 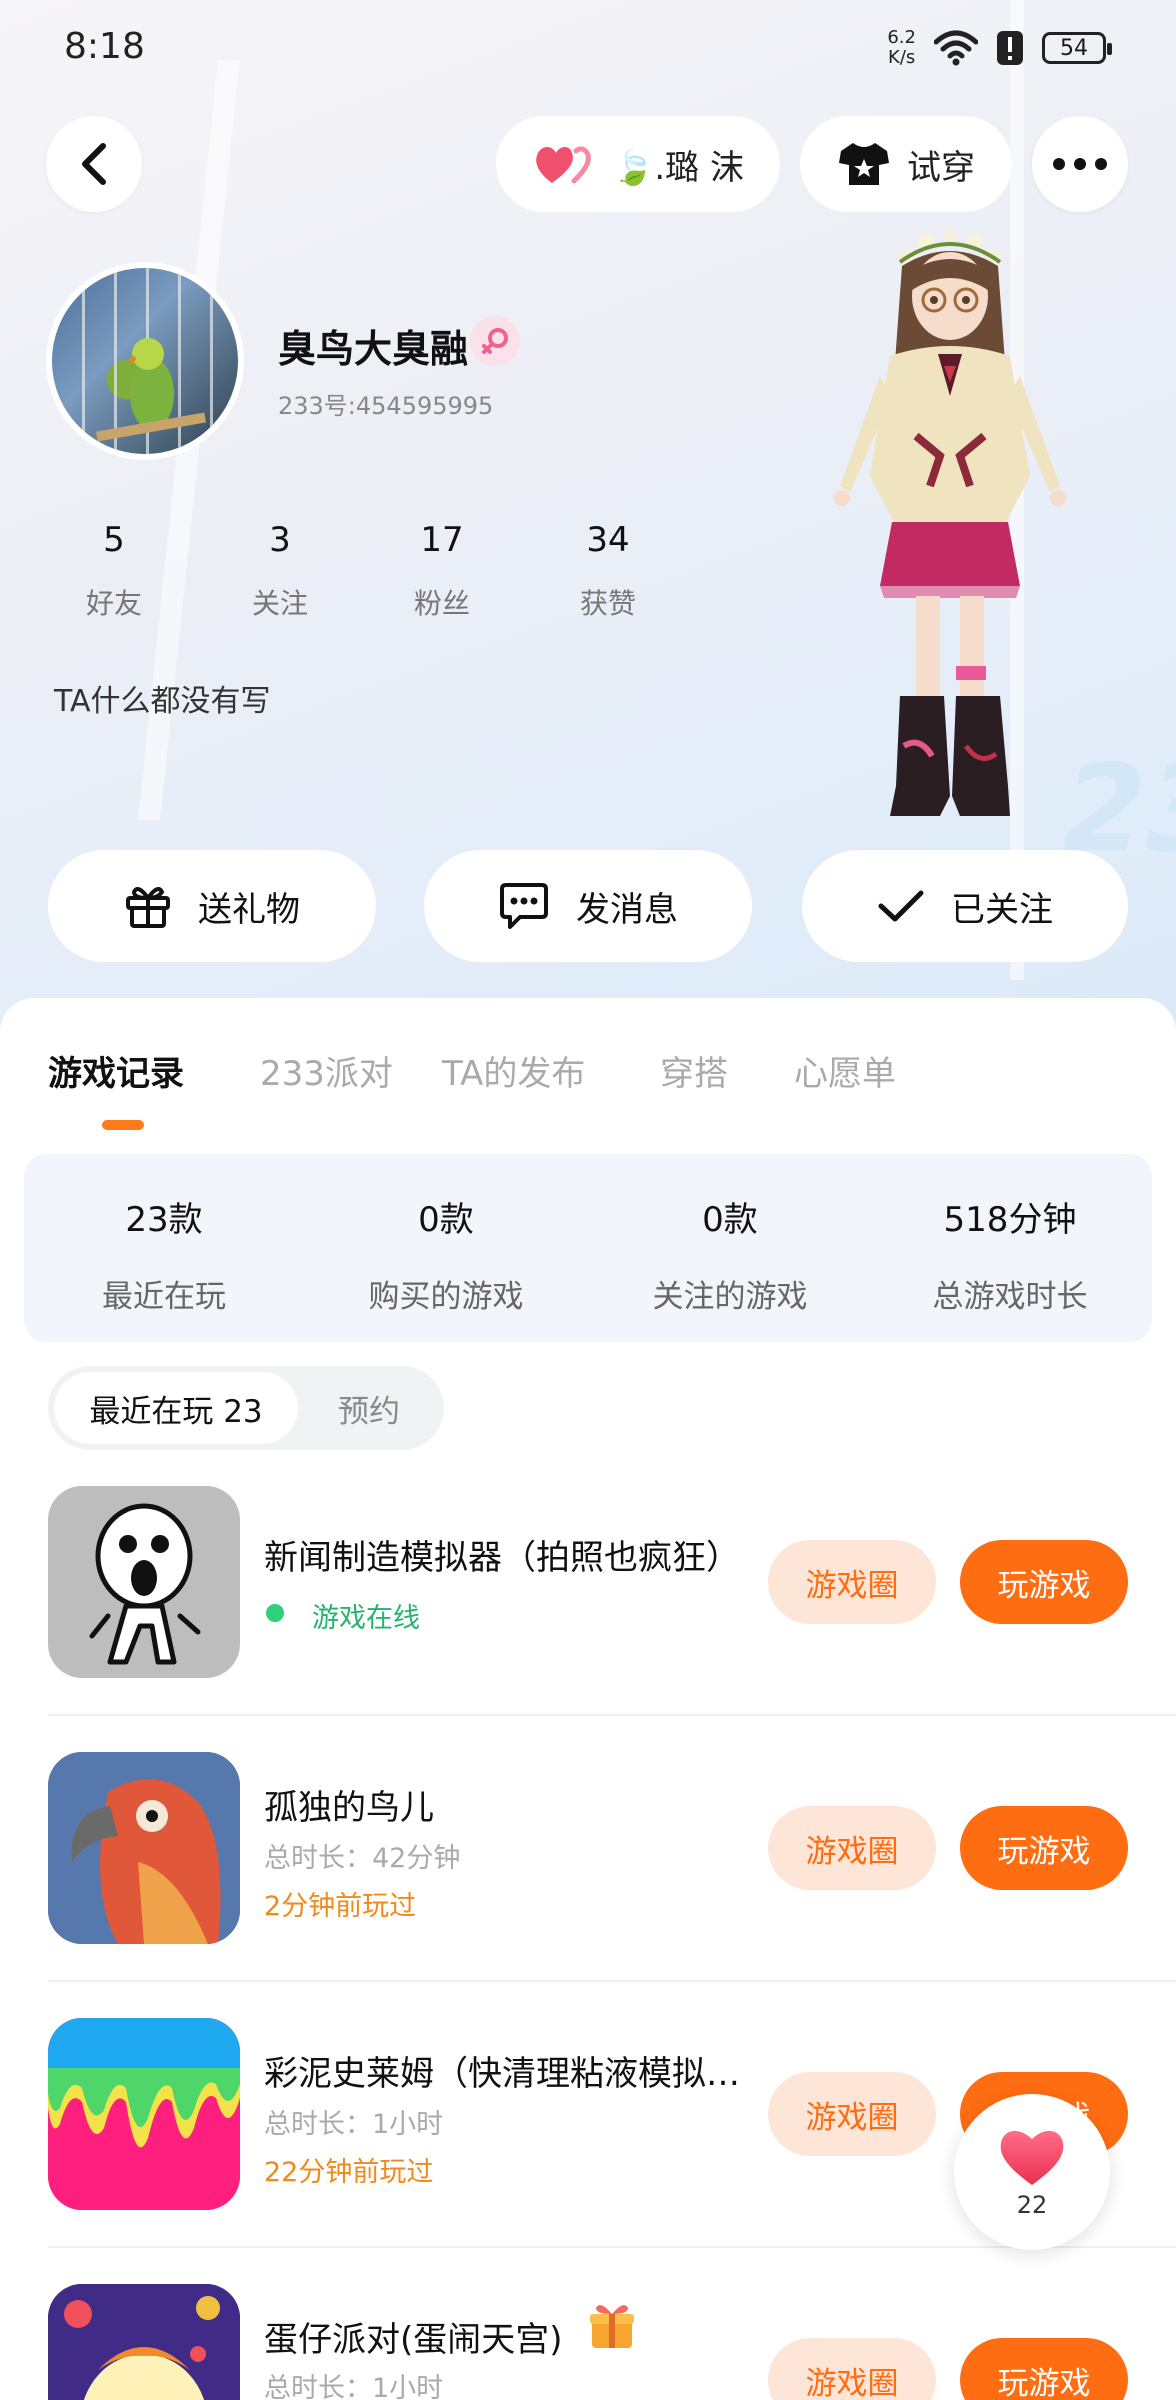 What do you see at coordinates (1032, 2205) in the screenshot?
I see `like-count: 22` at bounding box center [1032, 2205].